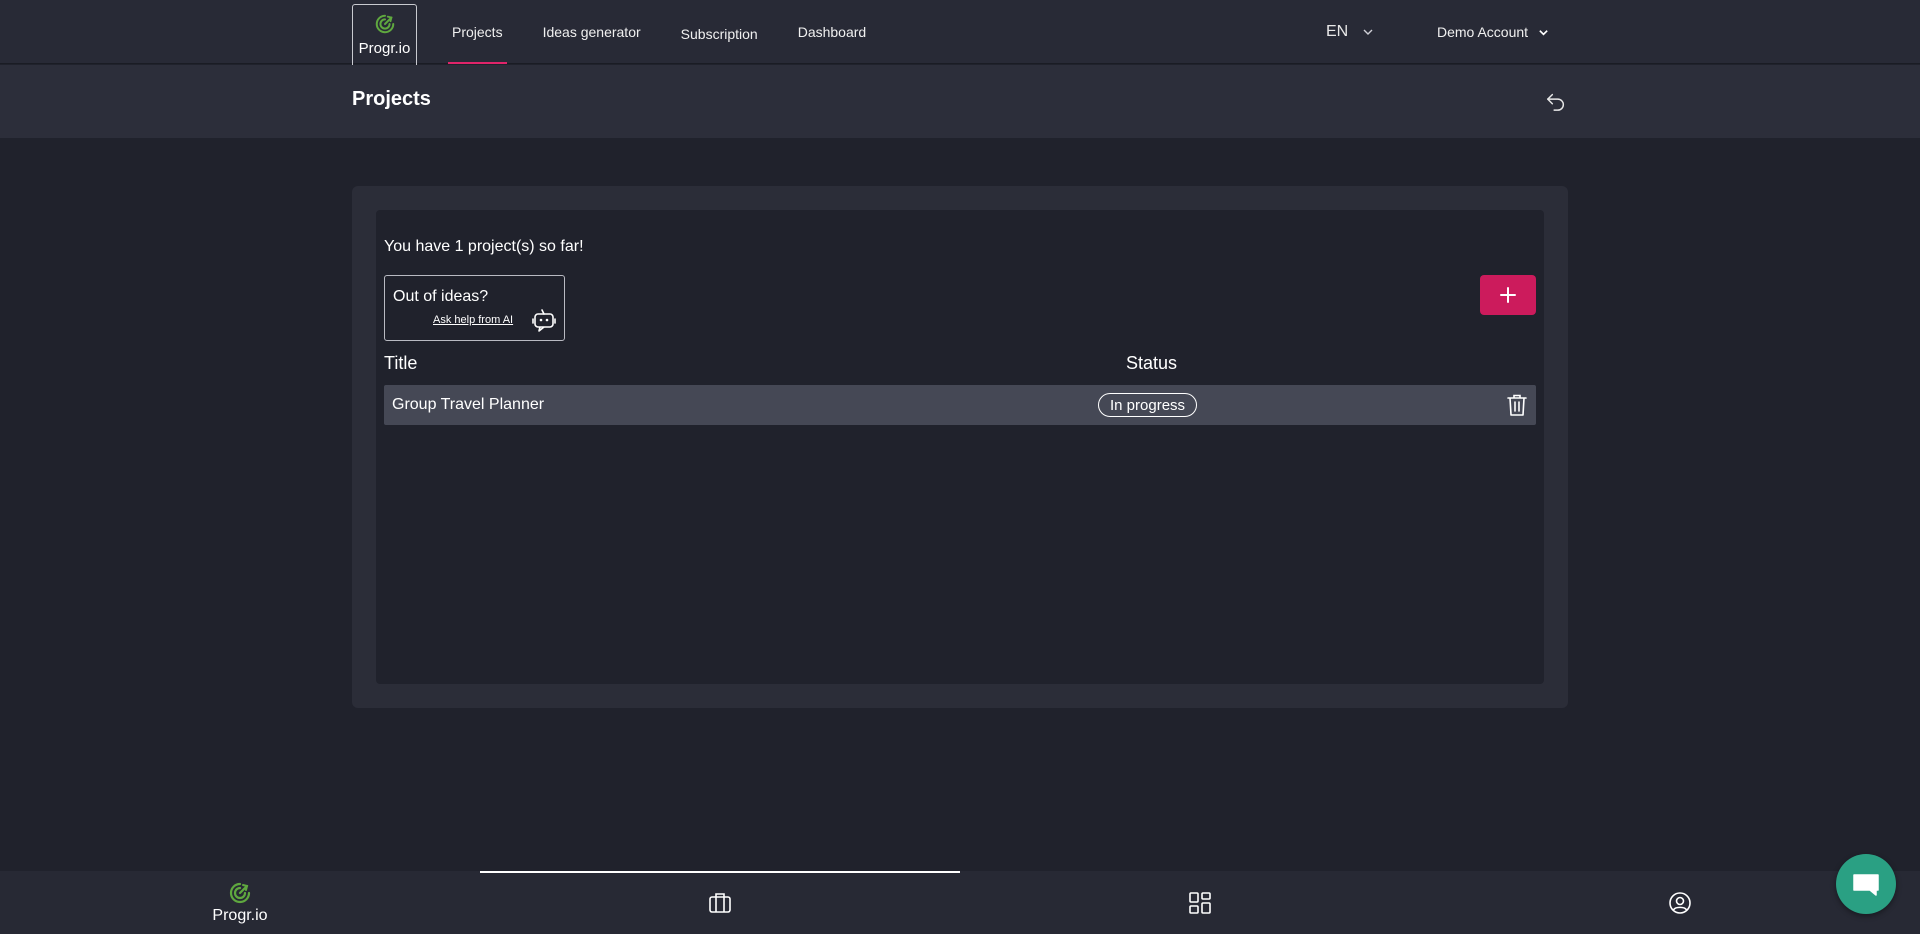 The image size is (1920, 934). Describe the element at coordinates (960, 101) in the screenshot. I see `page-header: Projects` at that location.